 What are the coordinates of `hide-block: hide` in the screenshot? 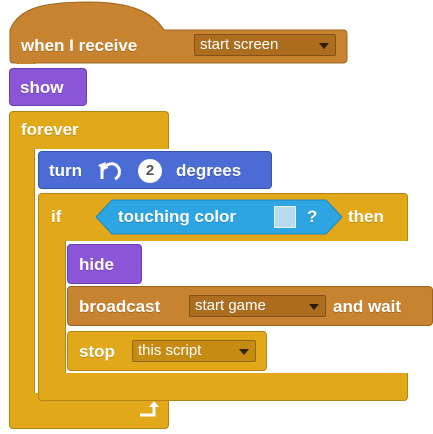 It's located at (104, 264).